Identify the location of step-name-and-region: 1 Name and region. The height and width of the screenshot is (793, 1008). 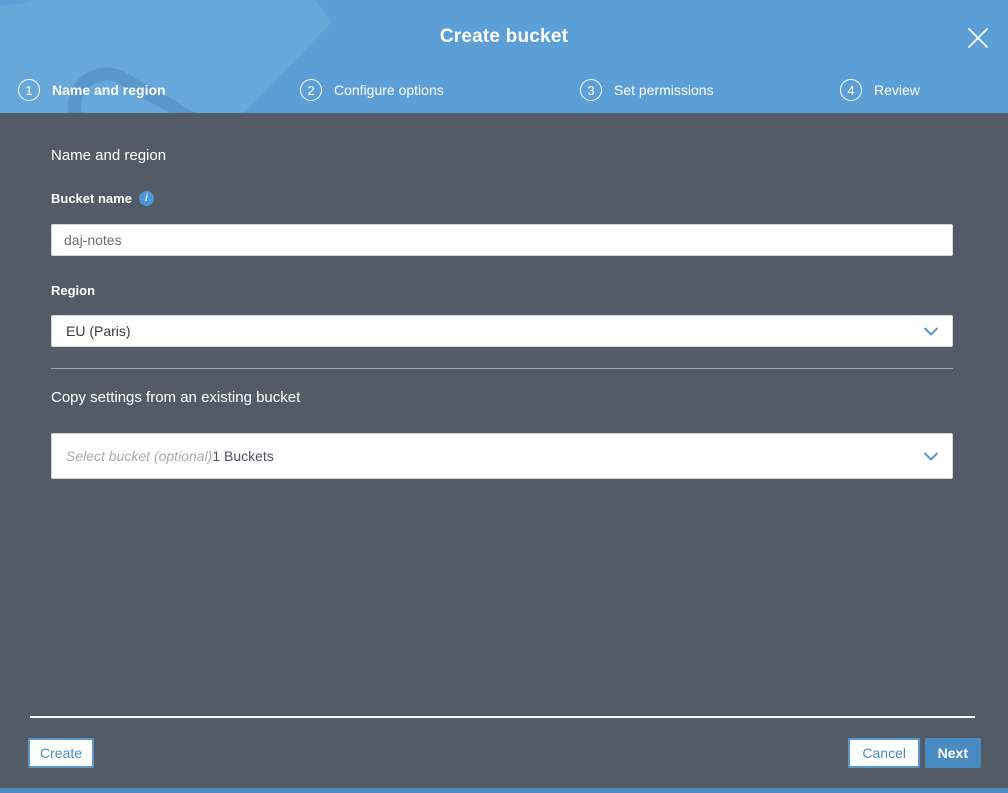
(92, 90).